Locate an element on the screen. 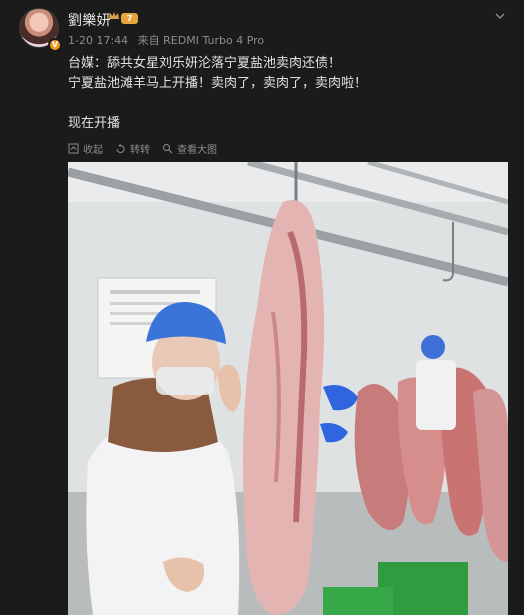 This screenshot has height=615, width=524. username: 劉樂妍 is located at coordinates (89, 20).